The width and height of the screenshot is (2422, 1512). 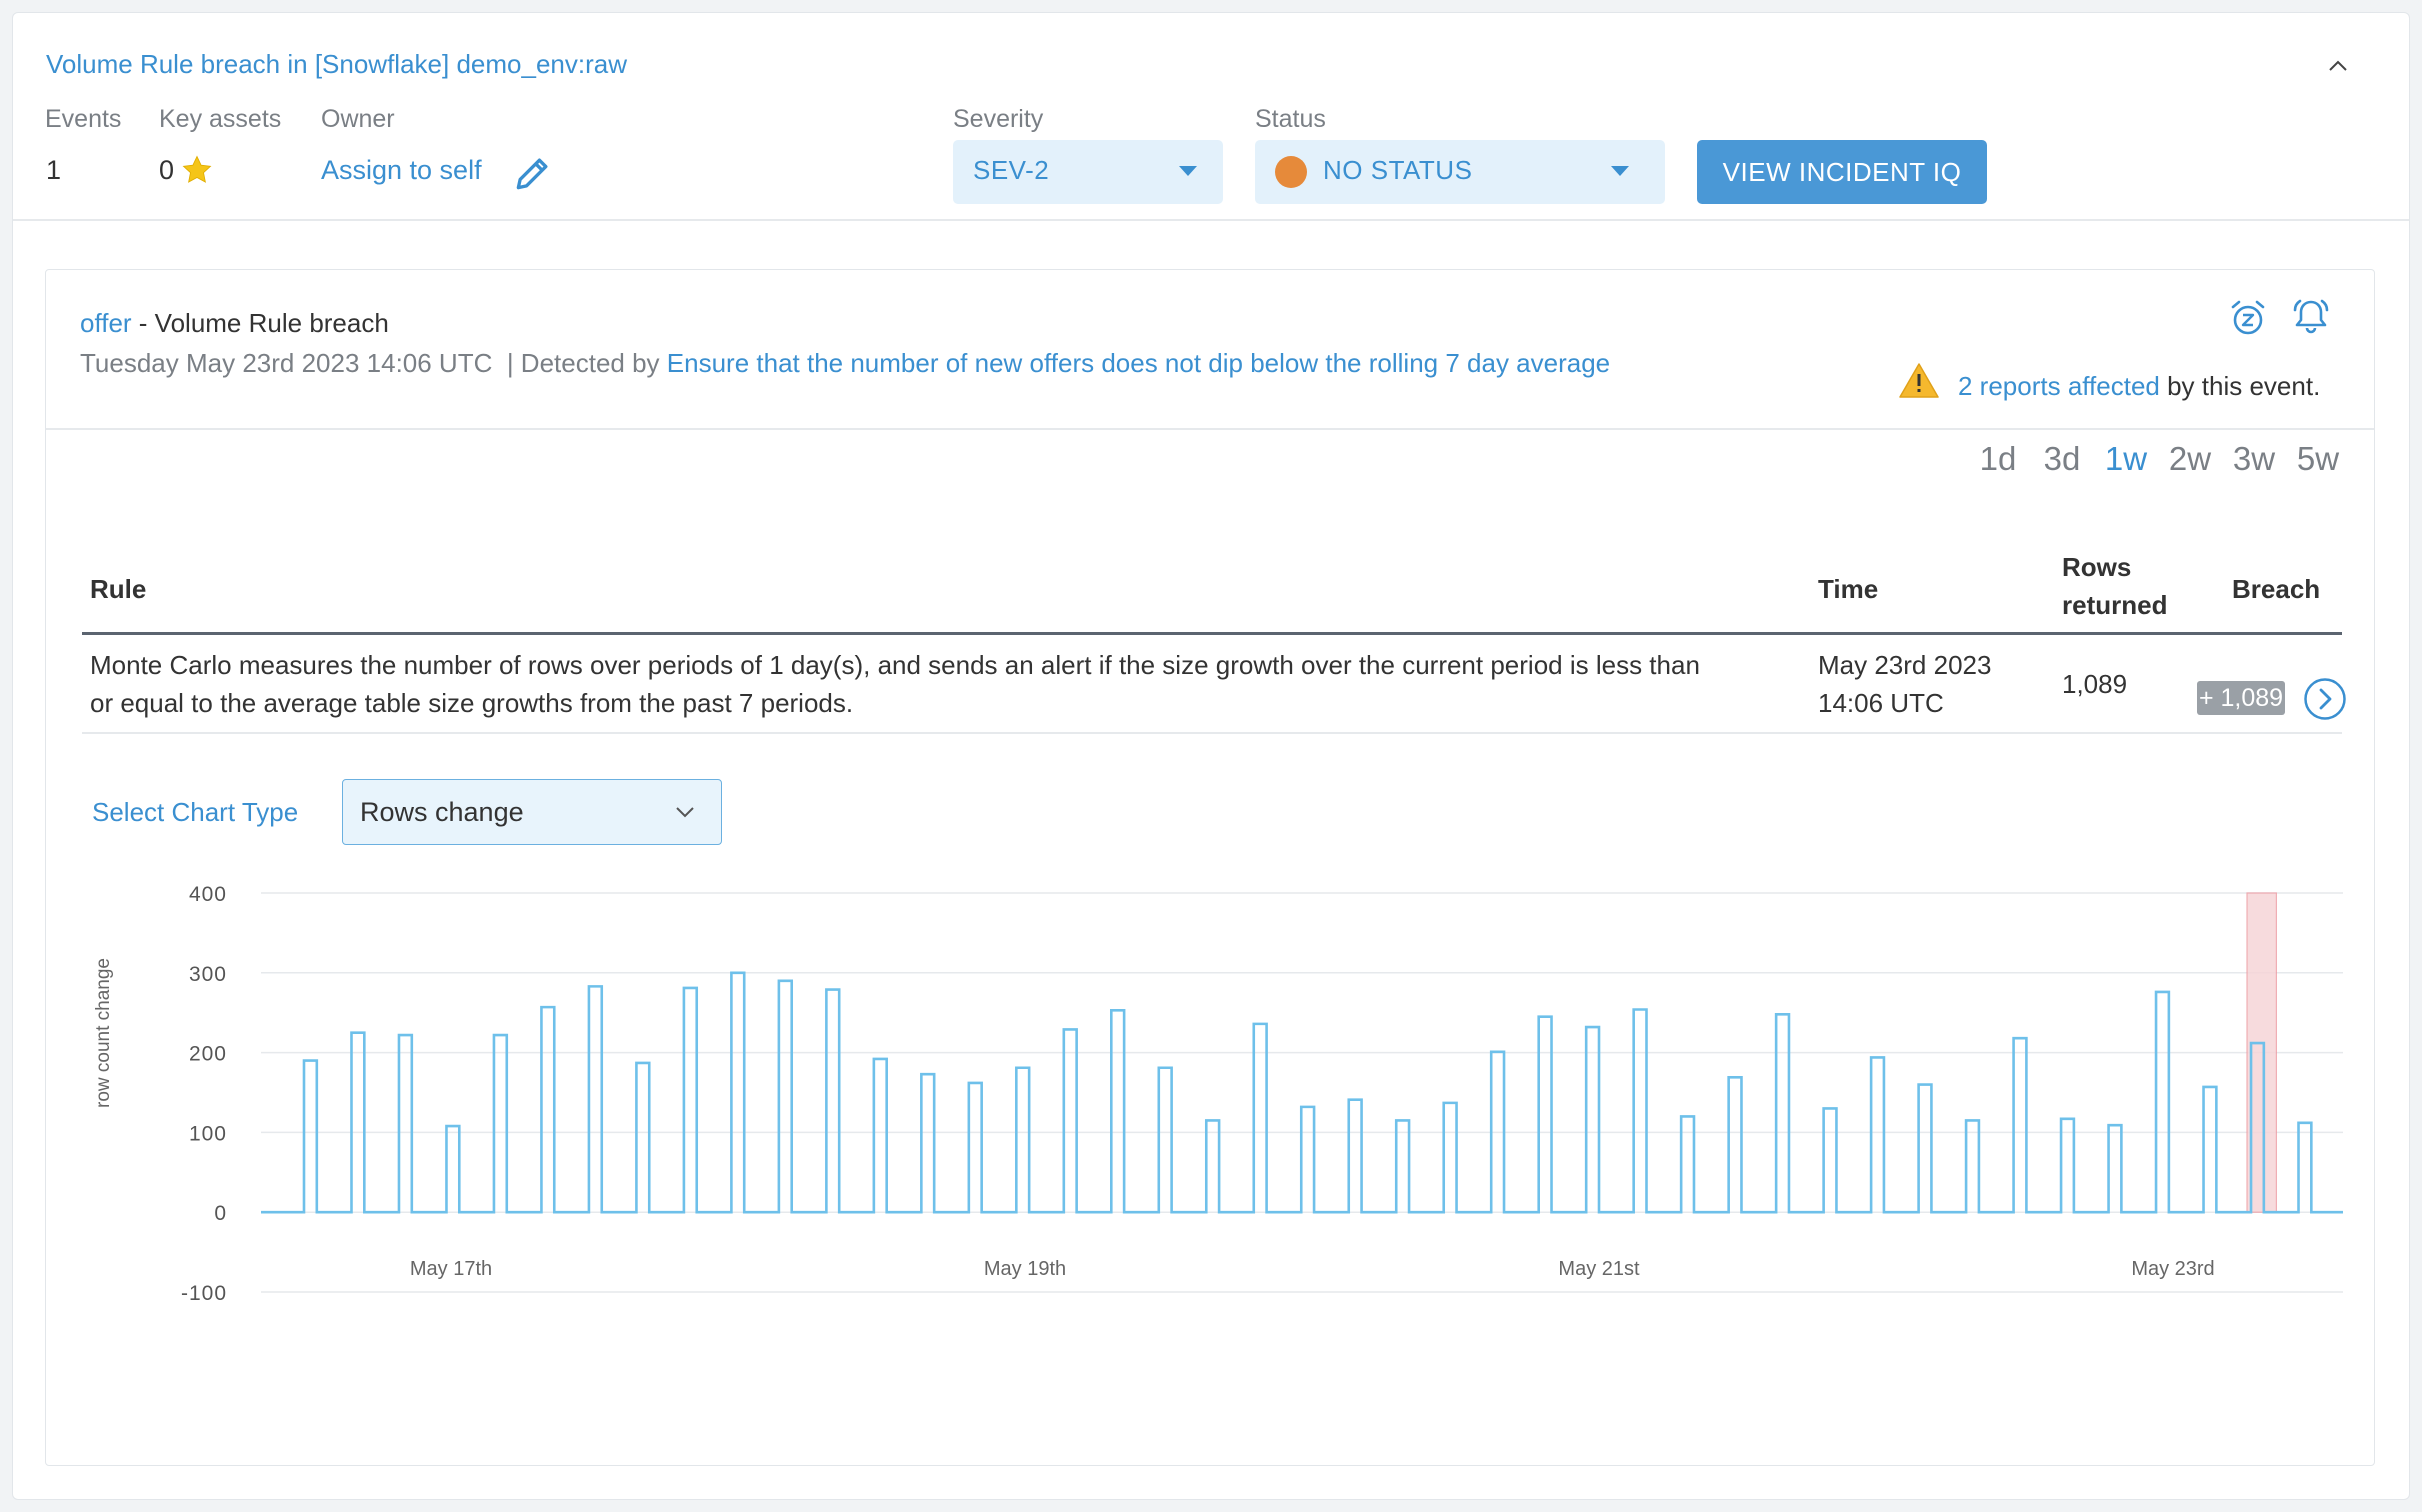 I want to click on y-tick-label: 300, so click(x=208, y=974).